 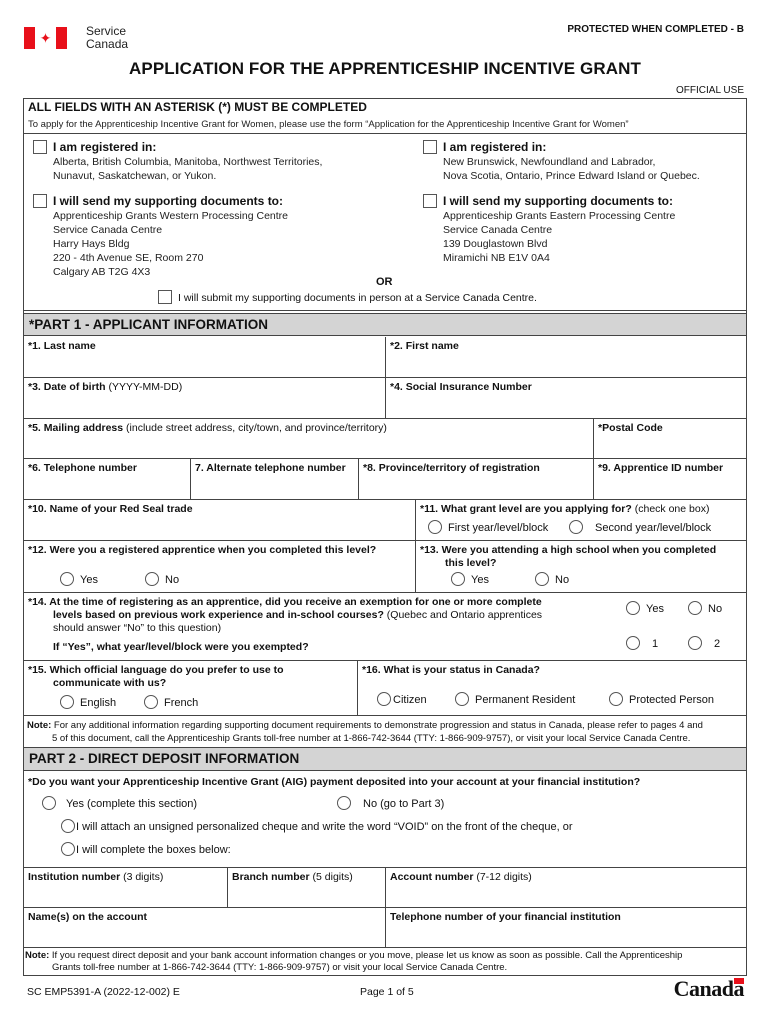 What do you see at coordinates (158, 201) in the screenshot?
I see `west-send-option: I will send my supporting documents to:` at bounding box center [158, 201].